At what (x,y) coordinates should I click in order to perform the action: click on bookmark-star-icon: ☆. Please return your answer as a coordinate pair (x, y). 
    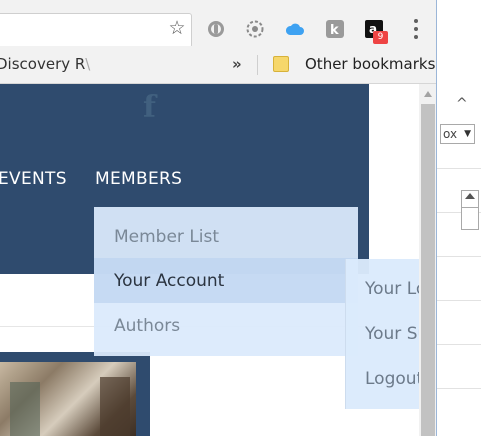
    Looking at the image, I should click on (177, 28).